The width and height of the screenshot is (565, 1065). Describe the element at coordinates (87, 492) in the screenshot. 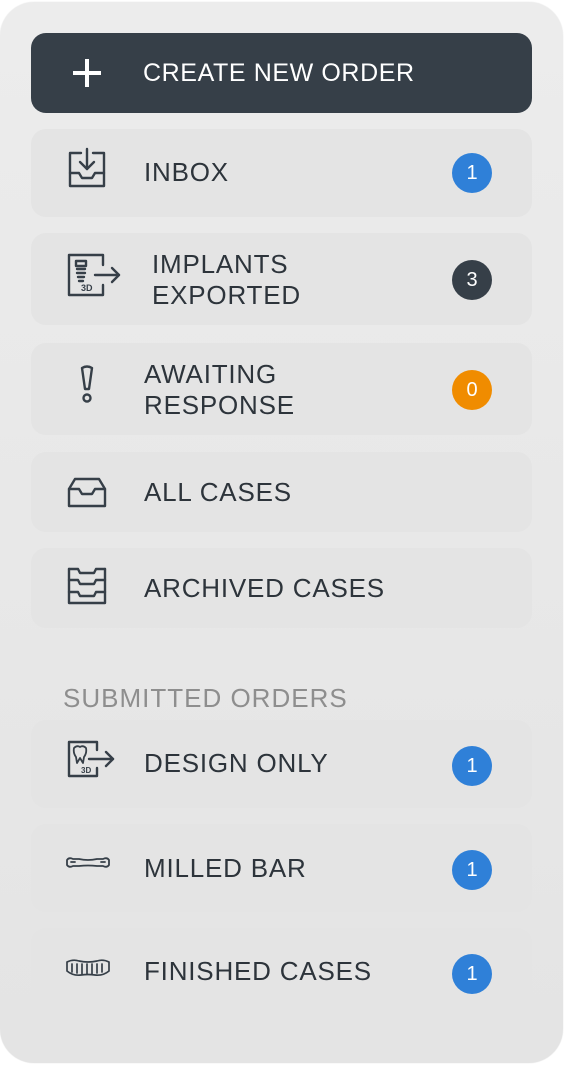

I see `tray-icon` at that location.